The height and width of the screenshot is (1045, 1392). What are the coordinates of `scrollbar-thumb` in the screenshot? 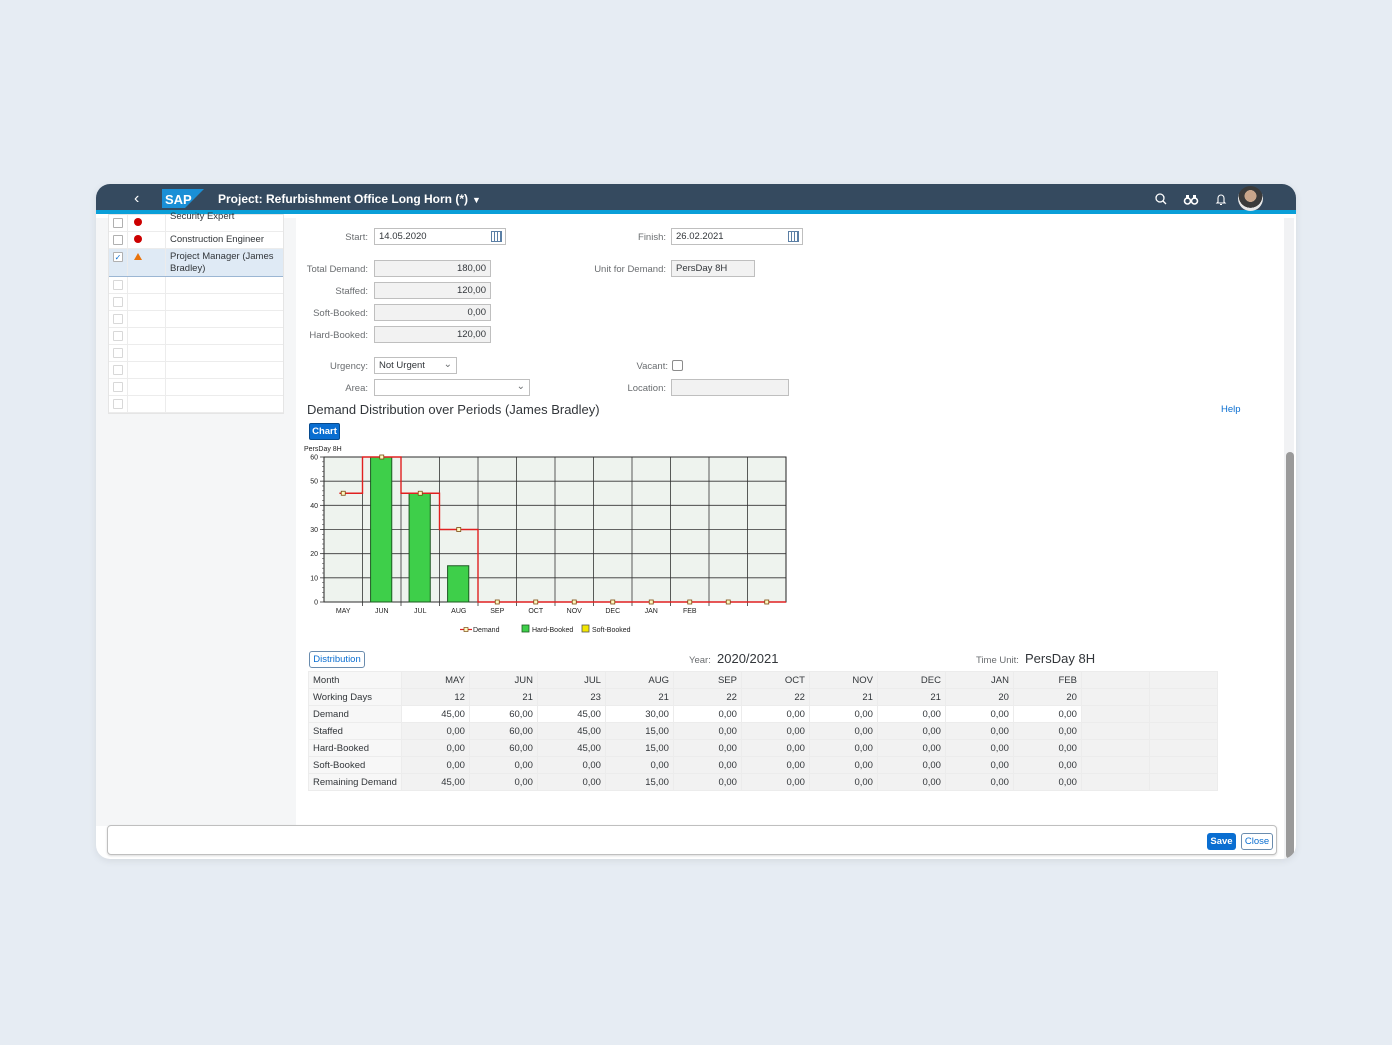 It's located at (1290, 655).